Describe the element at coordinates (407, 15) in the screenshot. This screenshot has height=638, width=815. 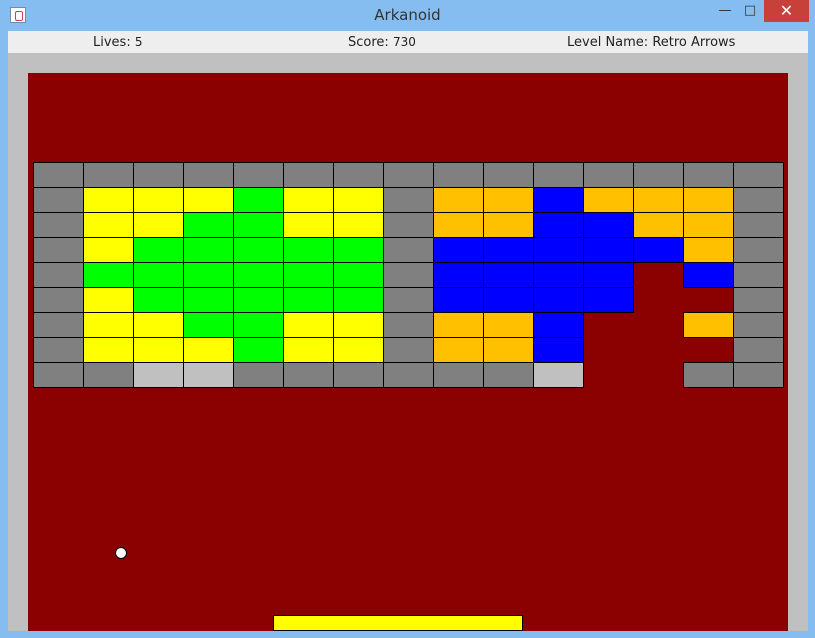
I see `title-bar: Arkanoid — □ ✕` at that location.